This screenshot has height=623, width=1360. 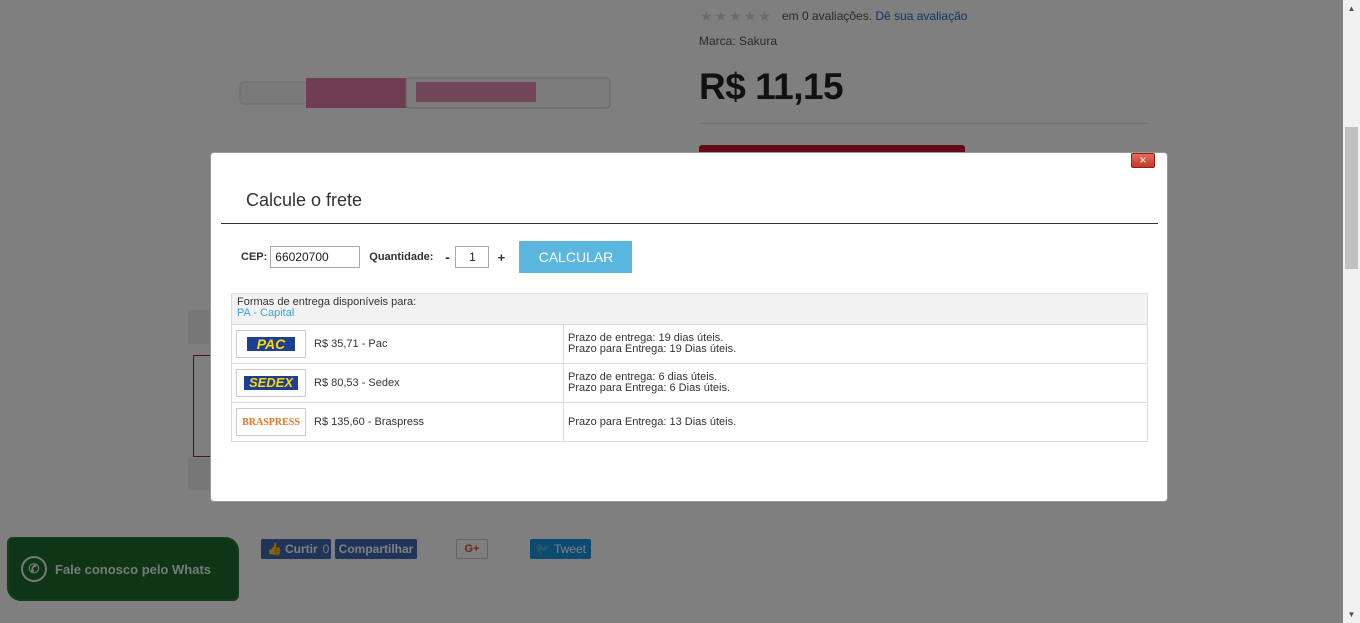 What do you see at coordinates (689, 223) in the screenshot?
I see `divider` at bounding box center [689, 223].